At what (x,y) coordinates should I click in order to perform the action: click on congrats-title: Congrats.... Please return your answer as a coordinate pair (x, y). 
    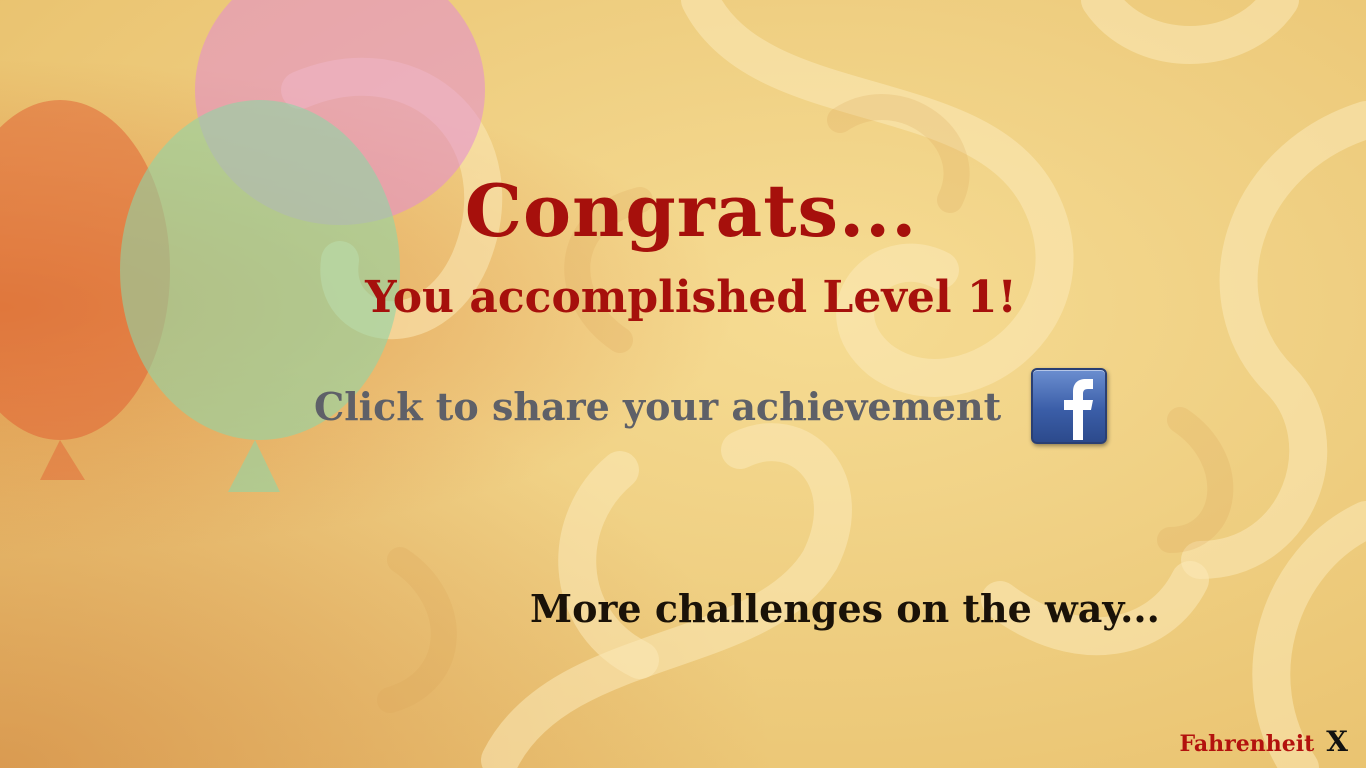
    Looking at the image, I should click on (691, 210).